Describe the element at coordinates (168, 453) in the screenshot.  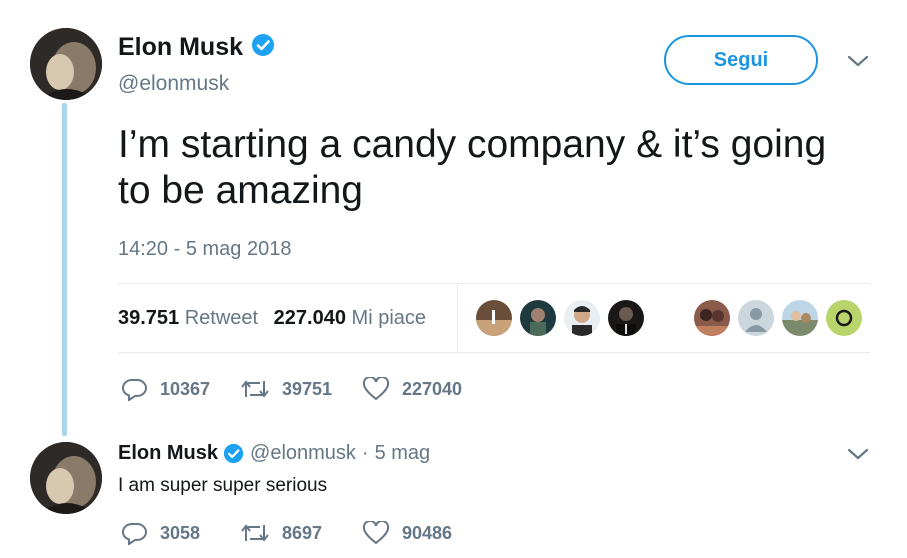
I see `reply-author-name: Elon Musk` at that location.